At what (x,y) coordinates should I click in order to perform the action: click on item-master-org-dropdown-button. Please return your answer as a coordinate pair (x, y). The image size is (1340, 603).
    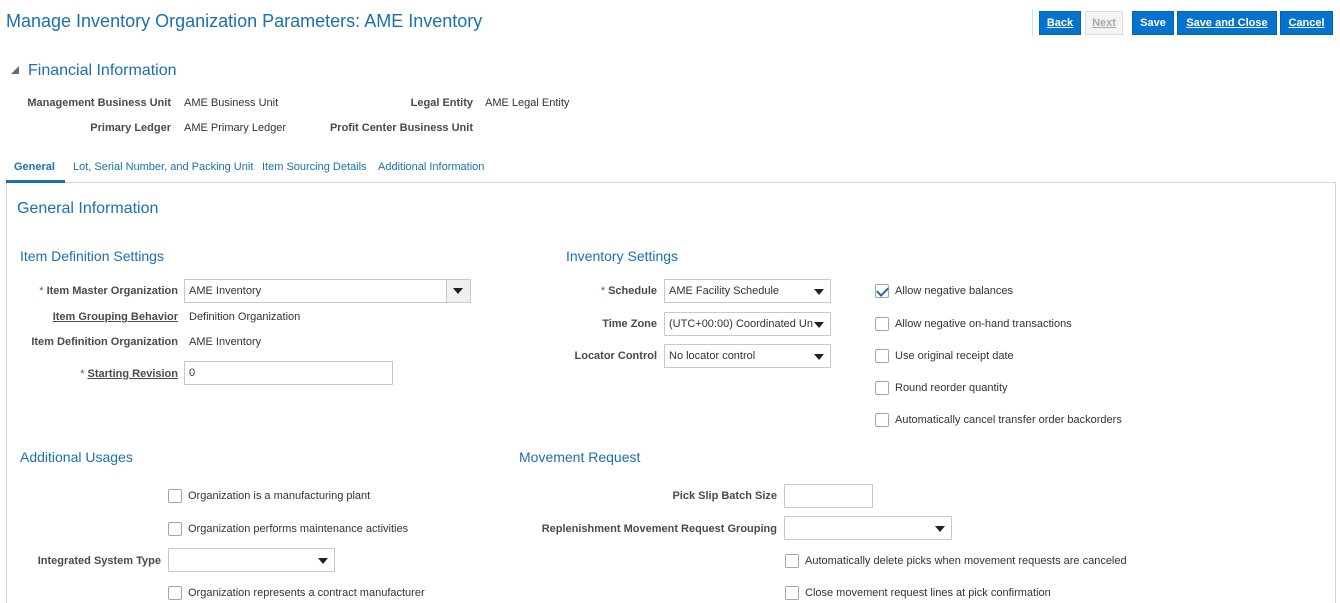
    Looking at the image, I should click on (458, 291).